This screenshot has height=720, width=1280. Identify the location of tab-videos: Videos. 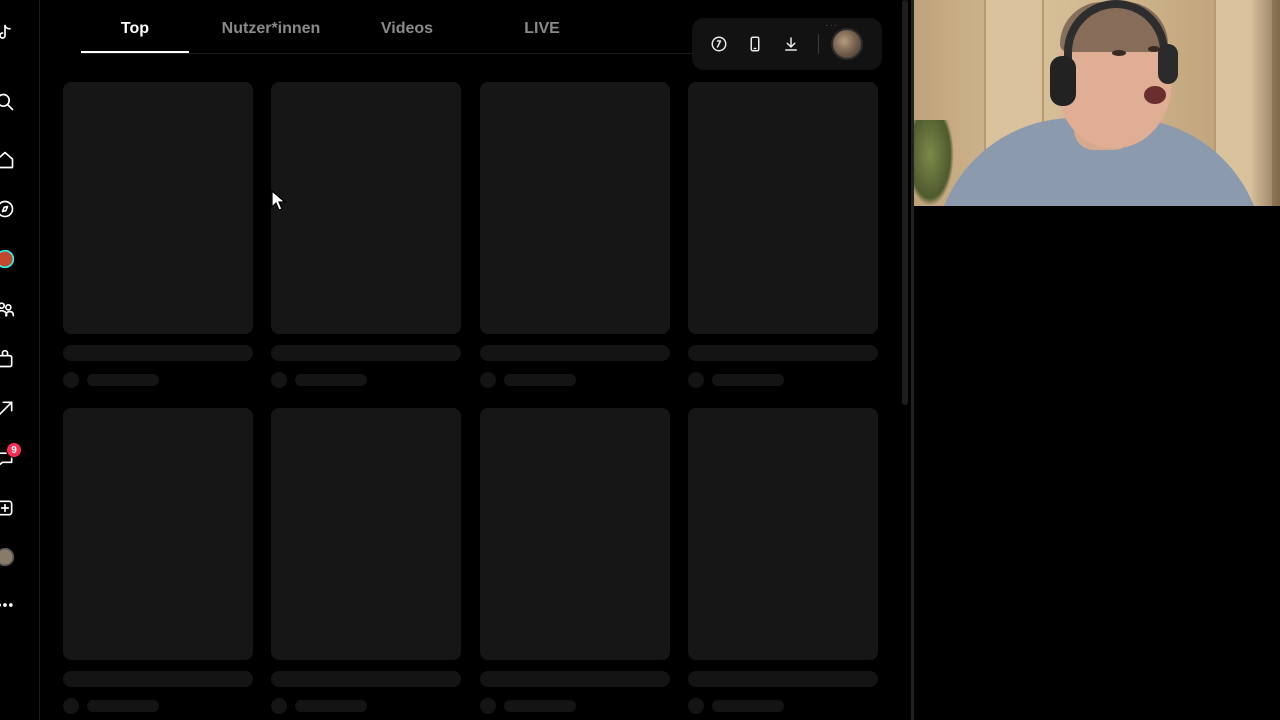
(407, 32).